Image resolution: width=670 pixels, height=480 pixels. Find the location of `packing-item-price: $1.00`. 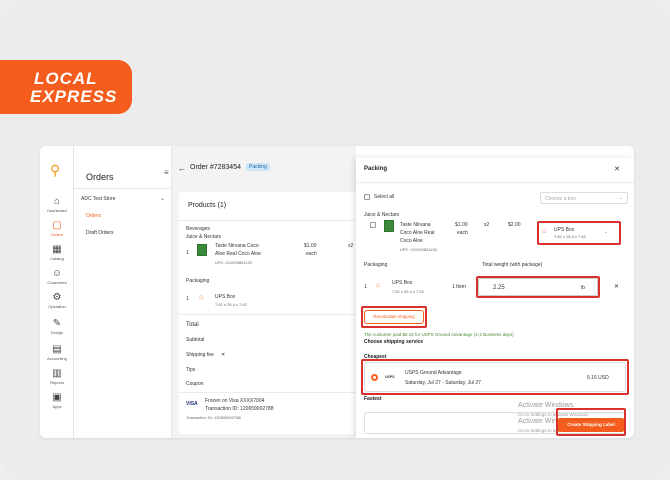

packing-item-price: $1.00 is located at coordinates (461, 225).